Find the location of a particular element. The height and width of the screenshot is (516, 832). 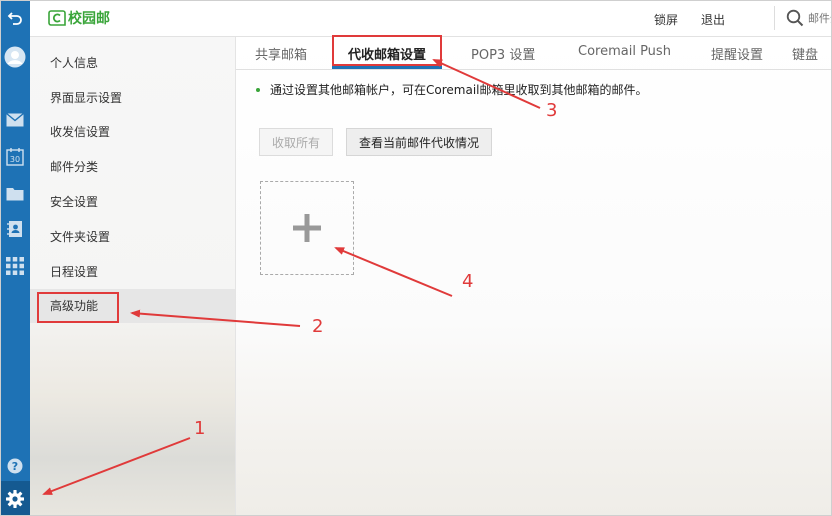

icon-rail: 30 ? is located at coordinates (15, 258).